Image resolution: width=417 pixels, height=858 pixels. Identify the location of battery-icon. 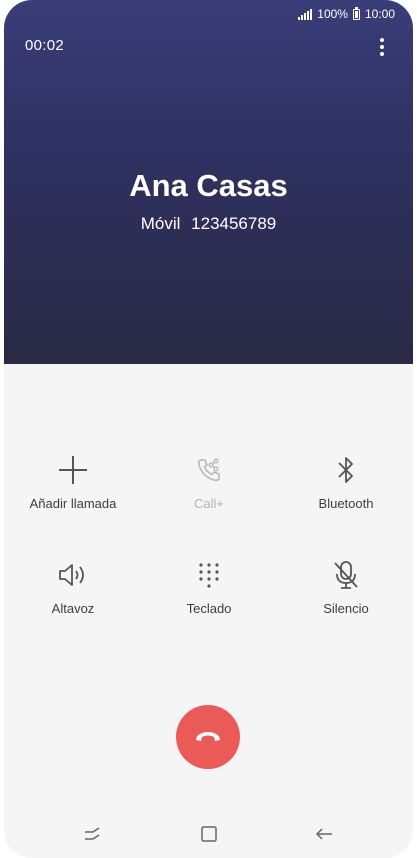
(356, 13).